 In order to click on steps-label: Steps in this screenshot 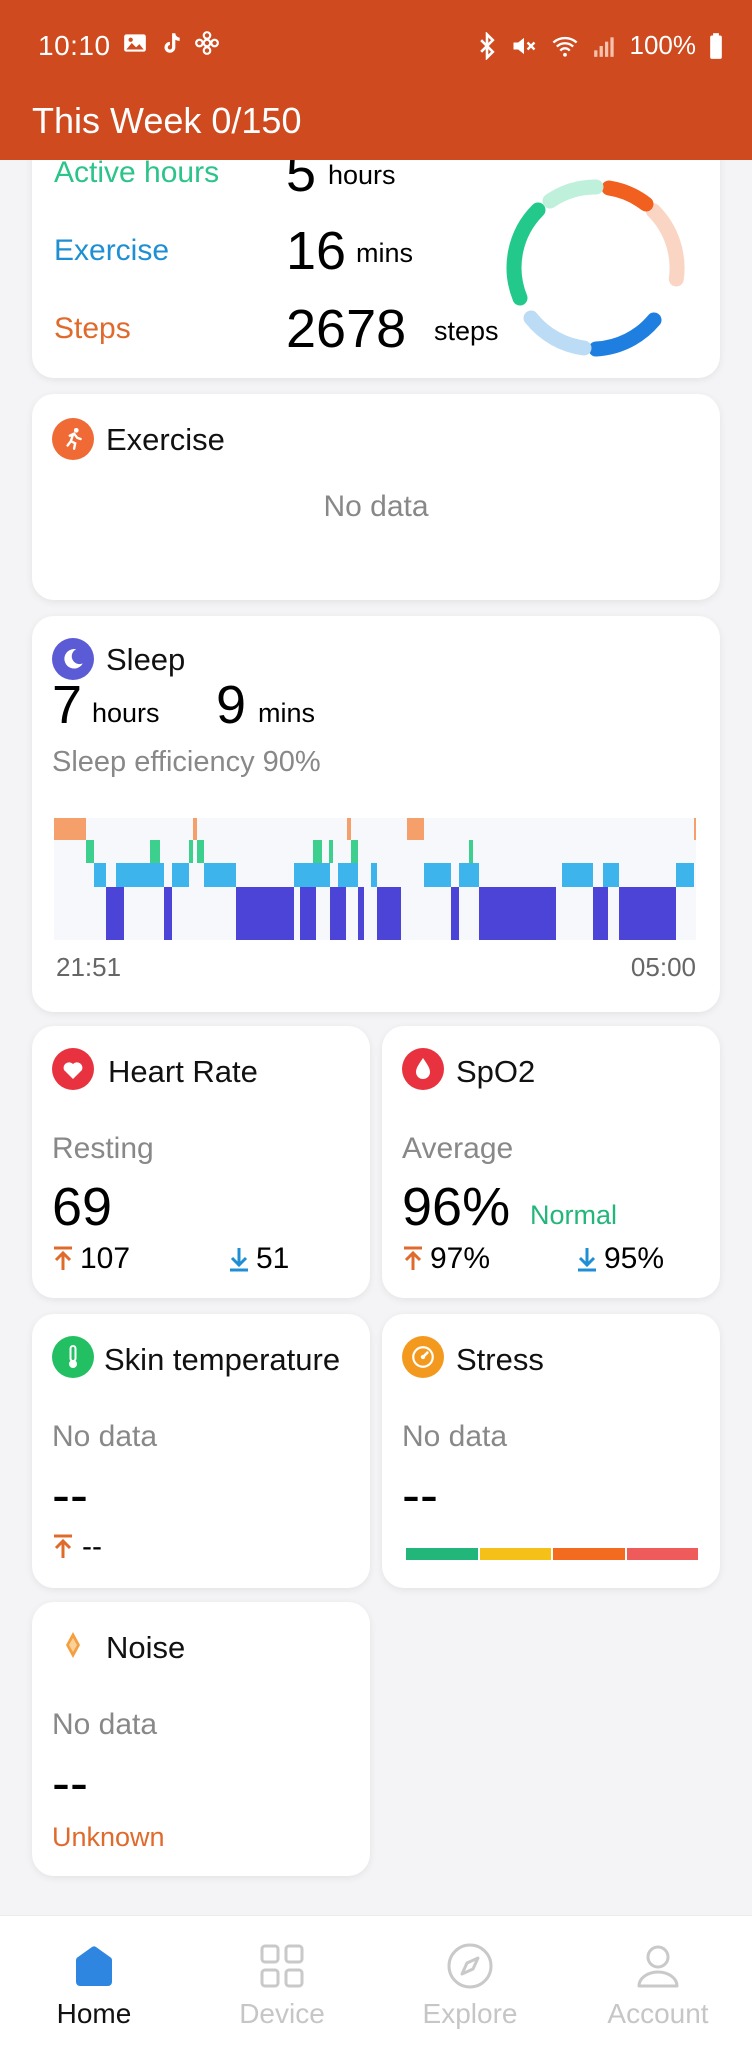, I will do `click(92, 328)`.